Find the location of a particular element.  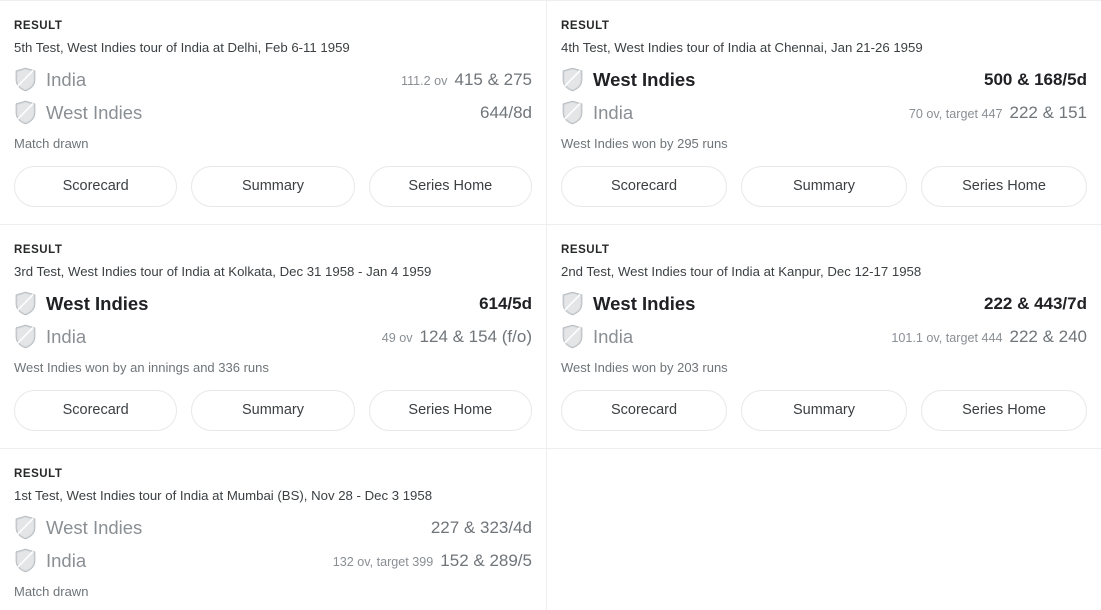

team-row: India 111.2 ov 415 & 275 is located at coordinates (273, 79).